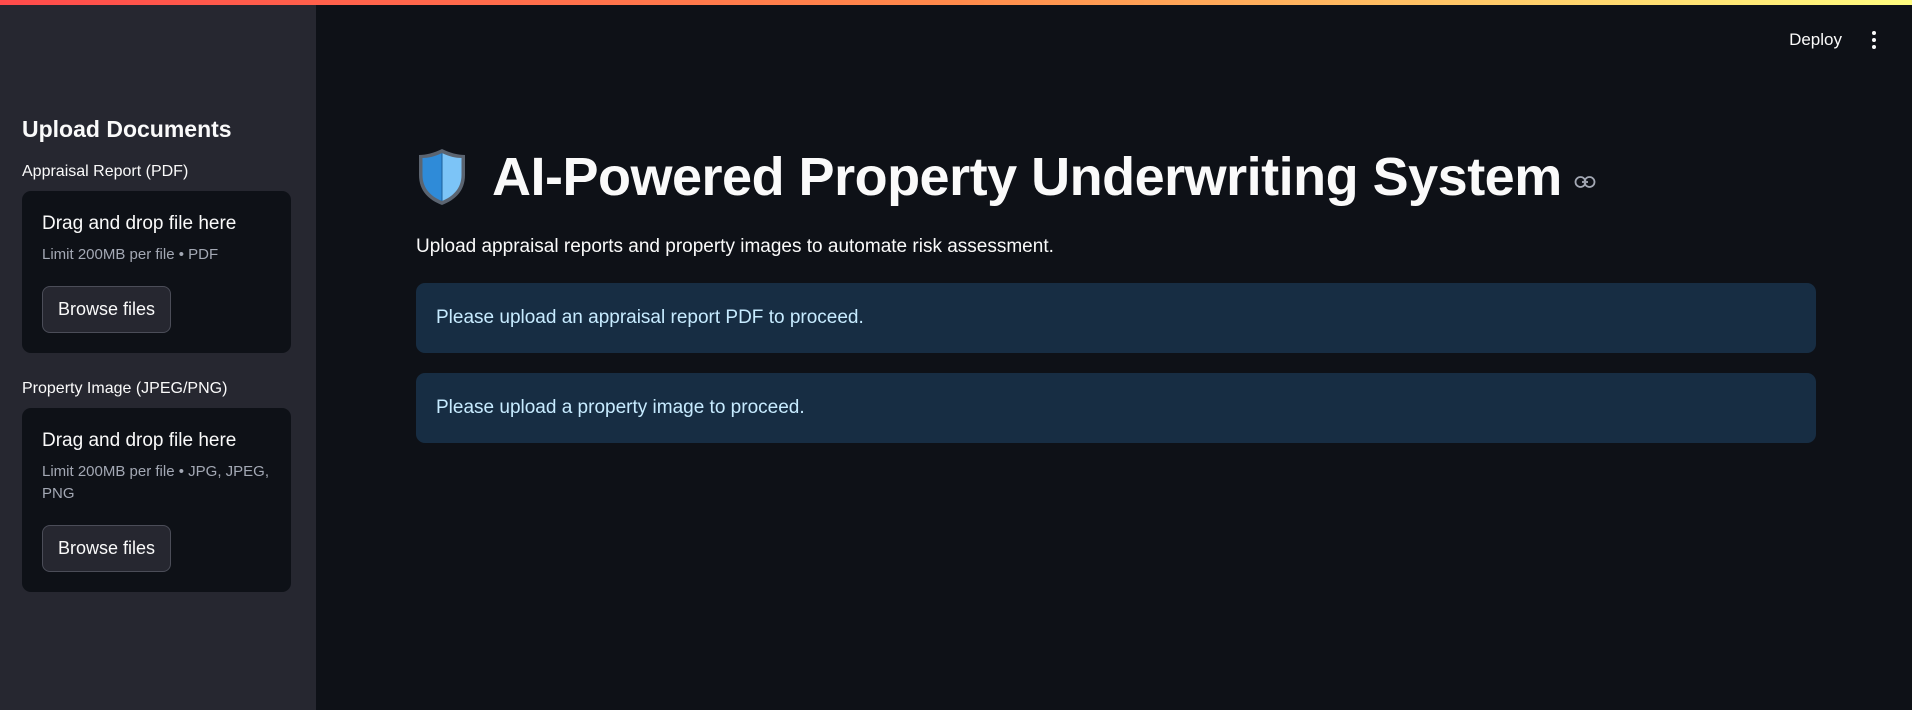  What do you see at coordinates (1815, 40) in the screenshot?
I see `deploy-button: Deploy` at bounding box center [1815, 40].